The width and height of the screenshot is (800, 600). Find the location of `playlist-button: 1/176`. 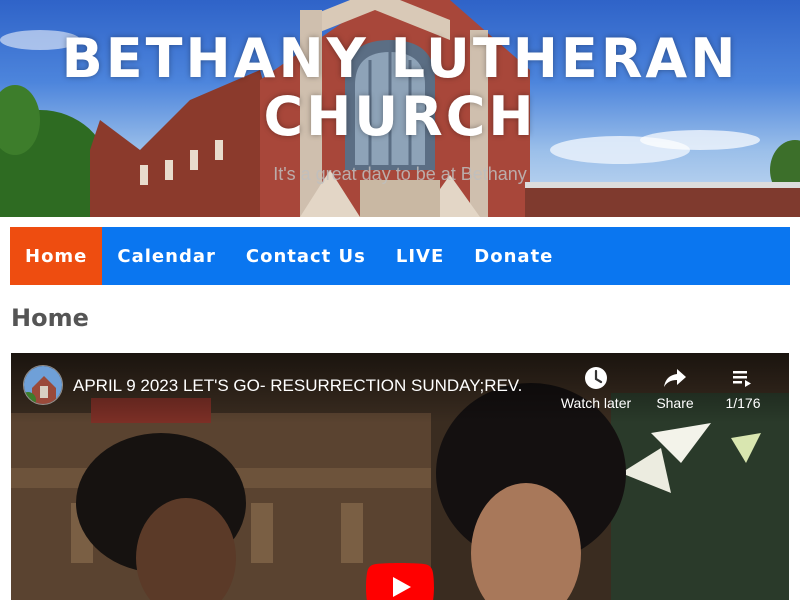

playlist-button: 1/176 is located at coordinates (743, 388).